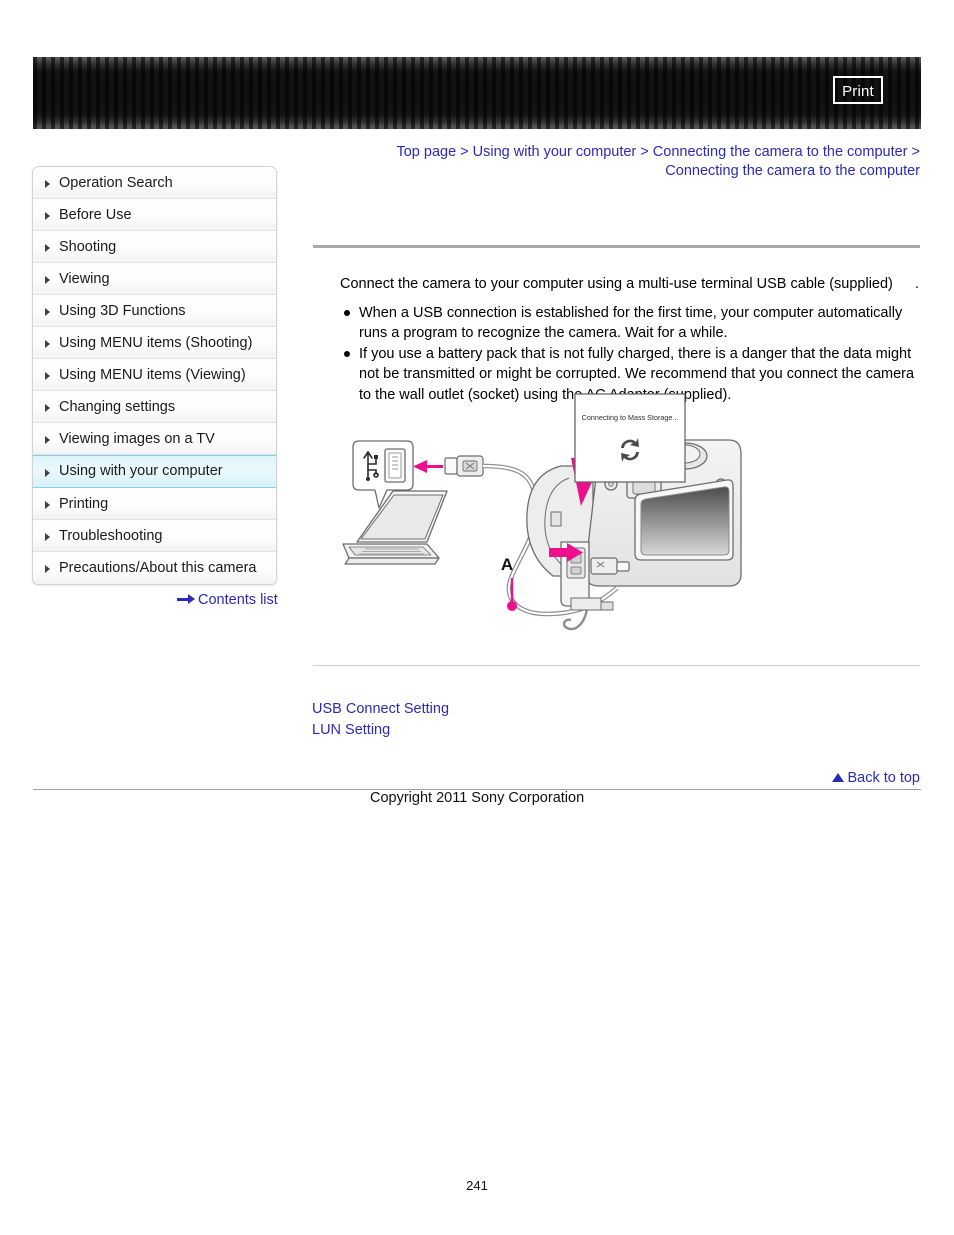 The width and height of the screenshot is (954, 1235). Describe the element at coordinates (158, 568) in the screenshot. I see `sidebar-item-label: Precautions/About this camera` at that location.